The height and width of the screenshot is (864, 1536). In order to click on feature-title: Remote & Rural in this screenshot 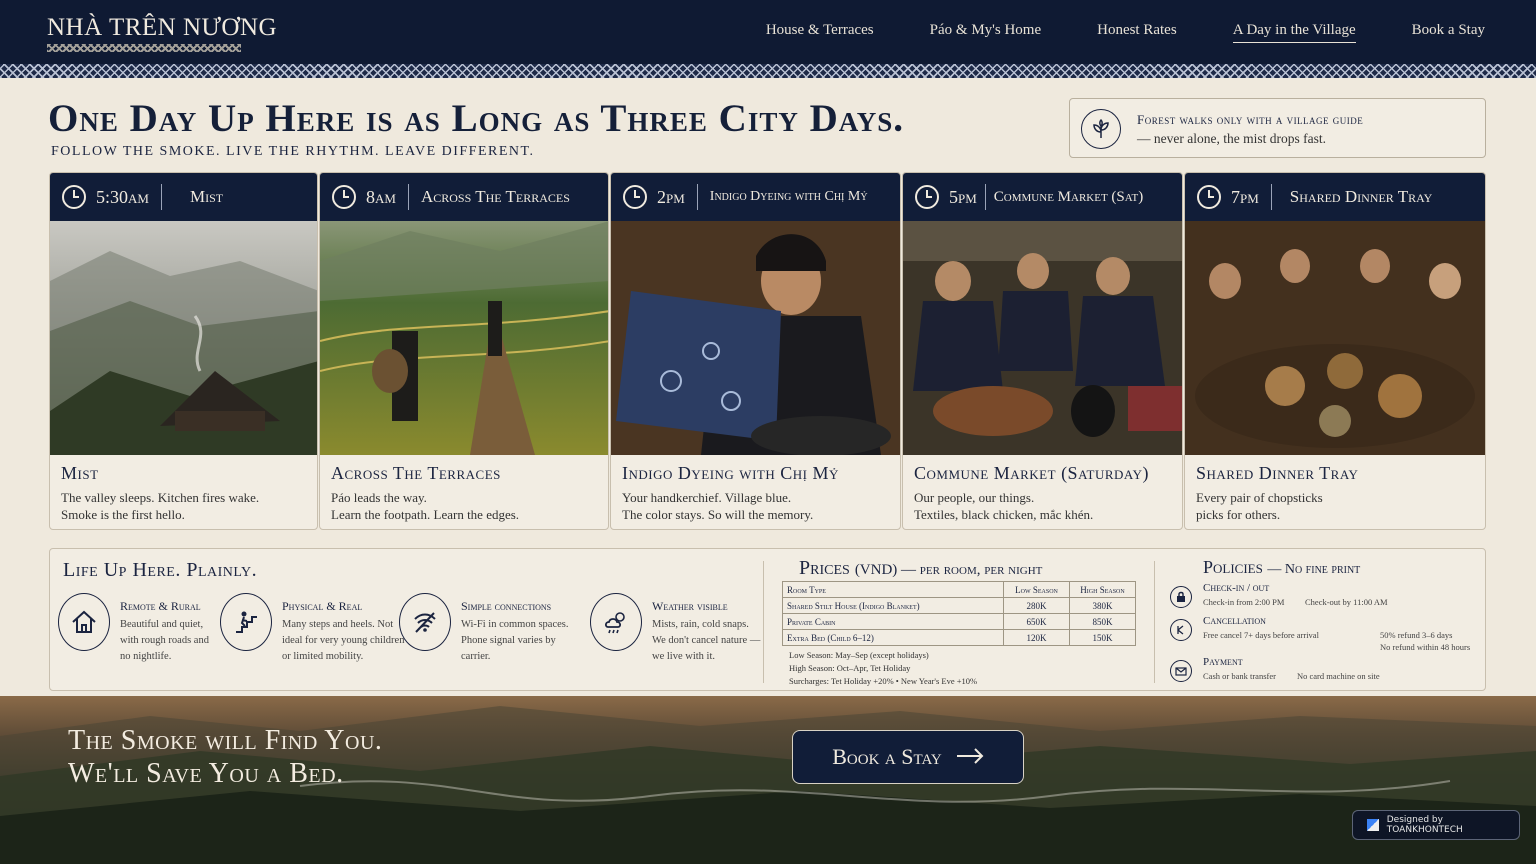, I will do `click(160, 606)`.